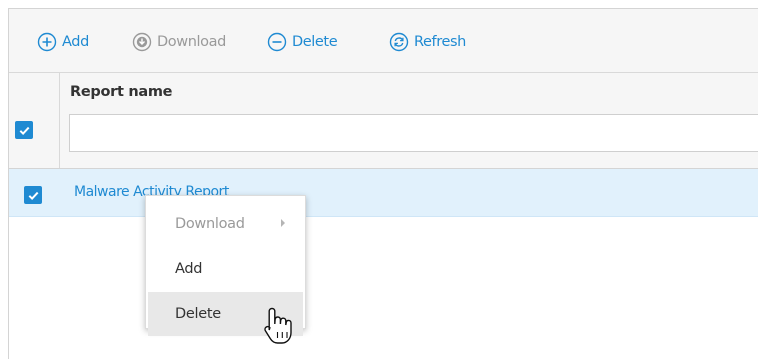 The width and height of the screenshot is (758, 359). I want to click on add-button: Add, so click(63, 42).